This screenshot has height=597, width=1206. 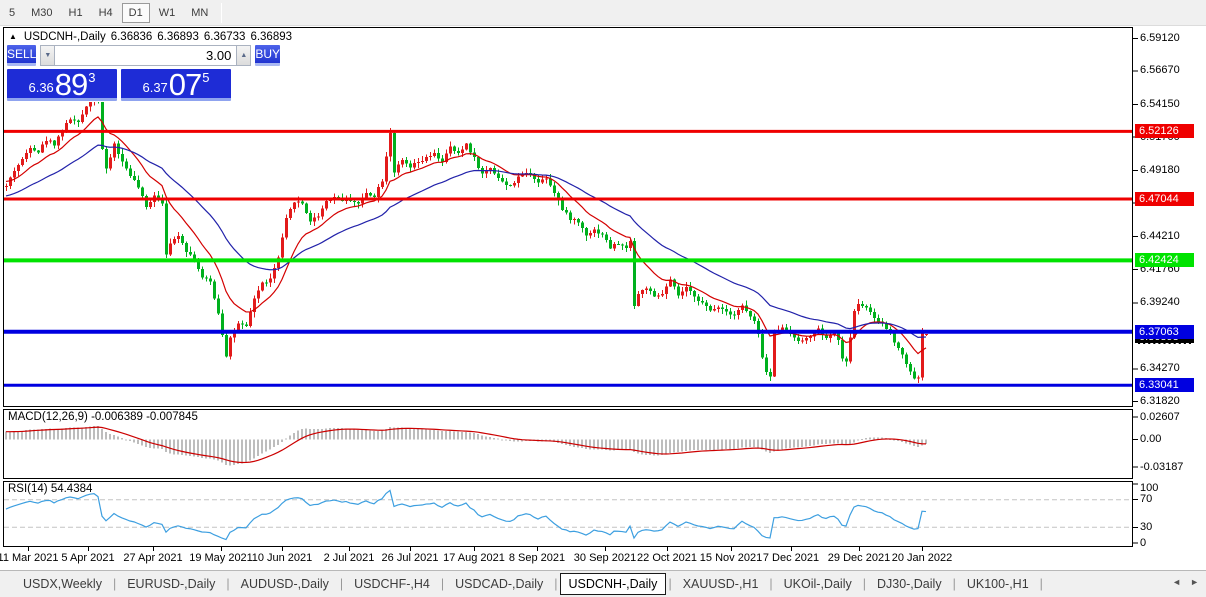 What do you see at coordinates (818, 584) in the screenshot?
I see `tab-ukoil-daily: UKOil-,Daily` at bounding box center [818, 584].